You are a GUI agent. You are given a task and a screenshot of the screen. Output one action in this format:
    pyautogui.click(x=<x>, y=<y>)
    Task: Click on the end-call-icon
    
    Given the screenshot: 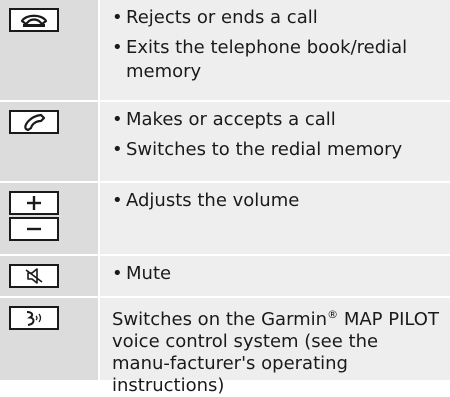 What is the action you would take?
    pyautogui.click(x=34, y=20)
    